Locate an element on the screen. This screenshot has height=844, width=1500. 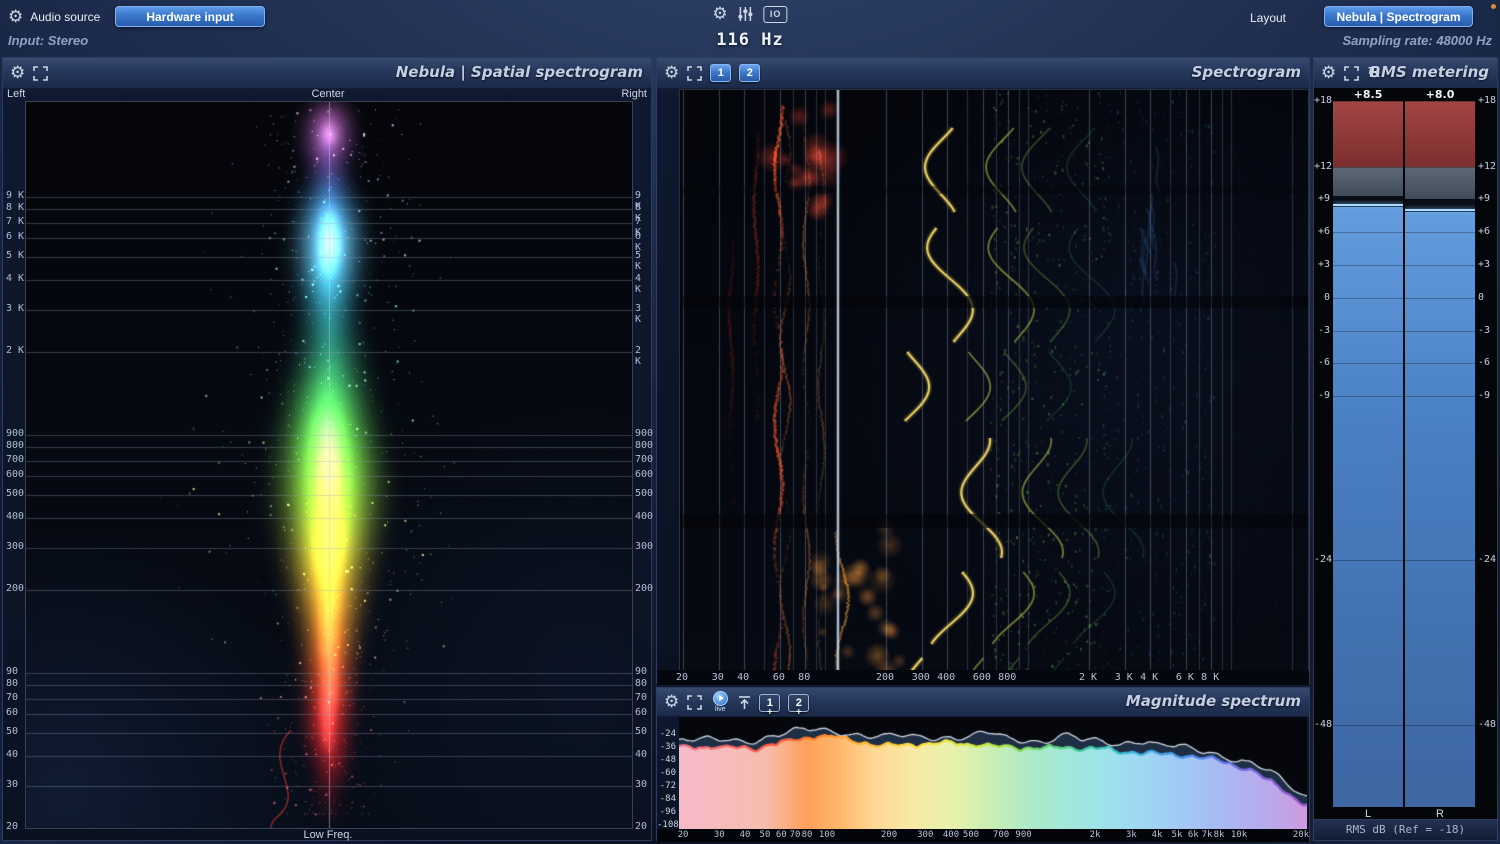
audio-source-gear-icon: ⚙ is located at coordinates (15, 17).